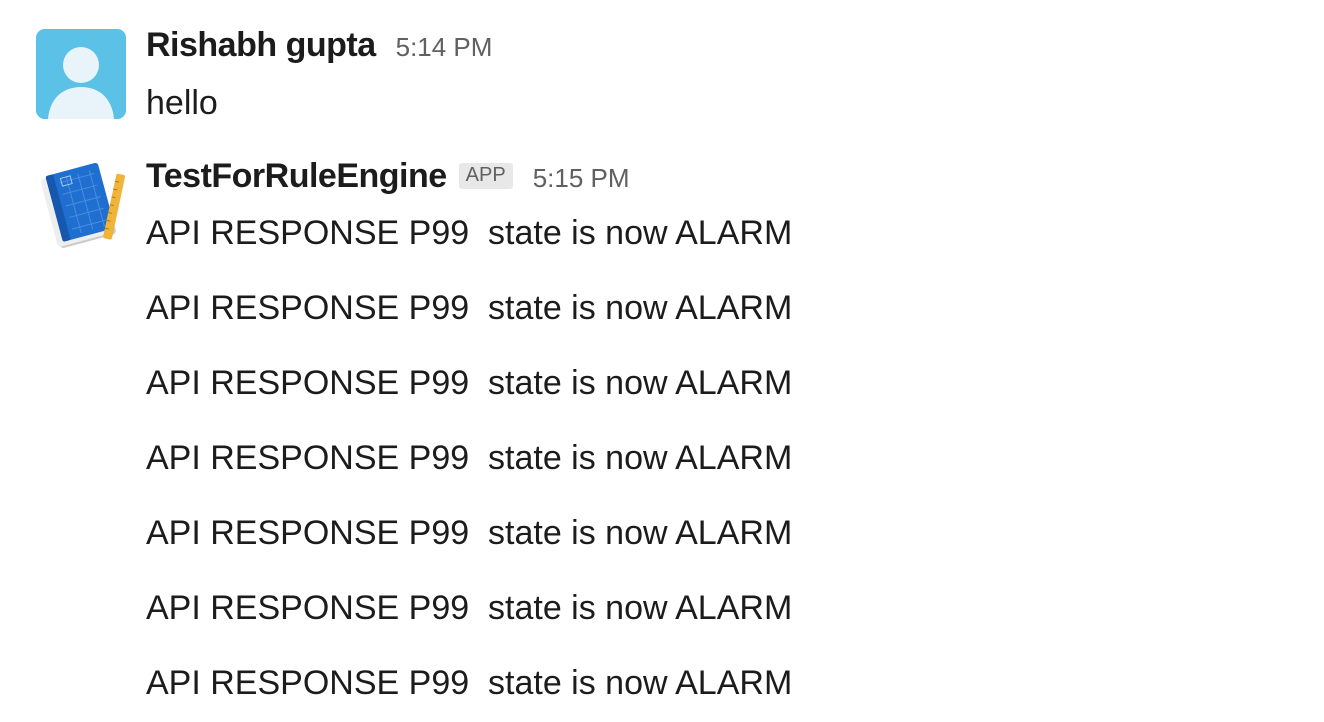 This screenshot has width=1324, height=722. I want to click on sender-name: TestForRuleEngine, so click(296, 176).